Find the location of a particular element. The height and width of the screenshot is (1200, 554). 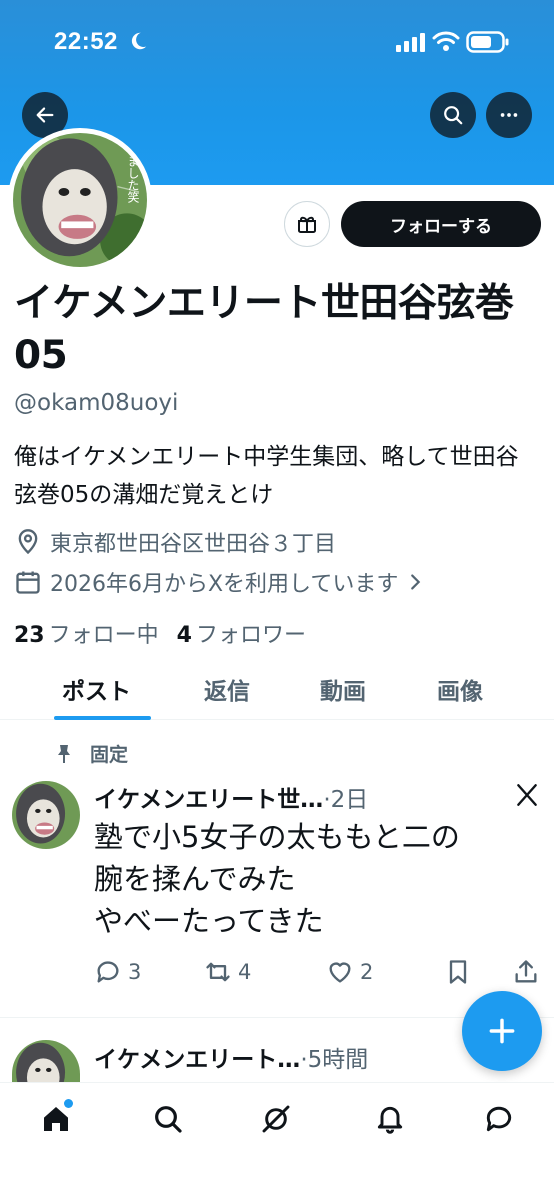

active-tab-indicator is located at coordinates (102, 718).